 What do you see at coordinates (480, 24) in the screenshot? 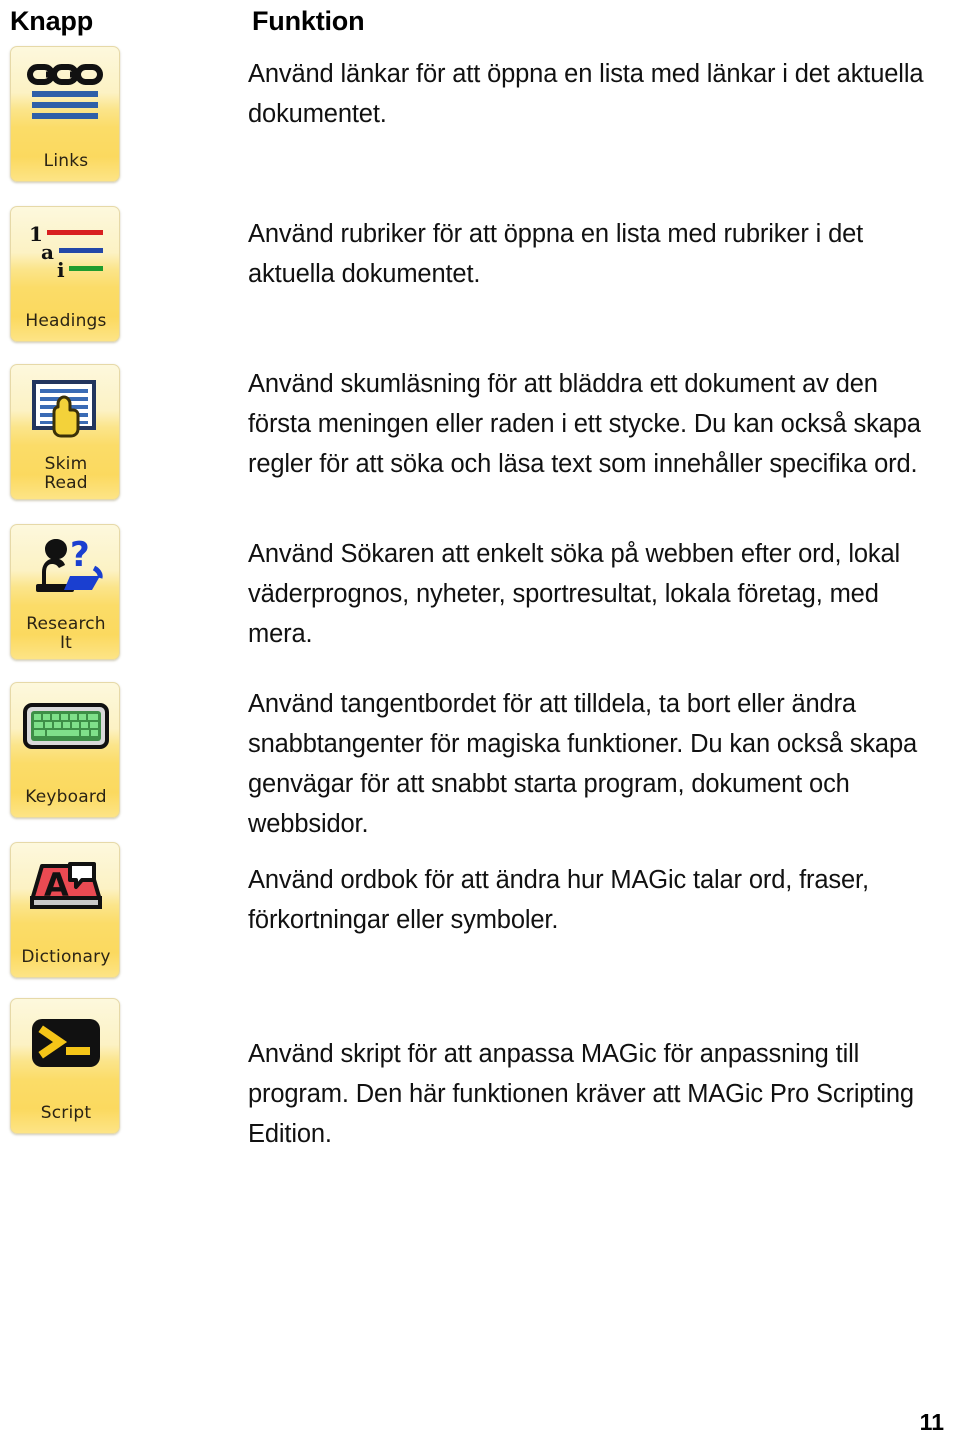
I see `table-header-row: Knapp Funktion` at bounding box center [480, 24].